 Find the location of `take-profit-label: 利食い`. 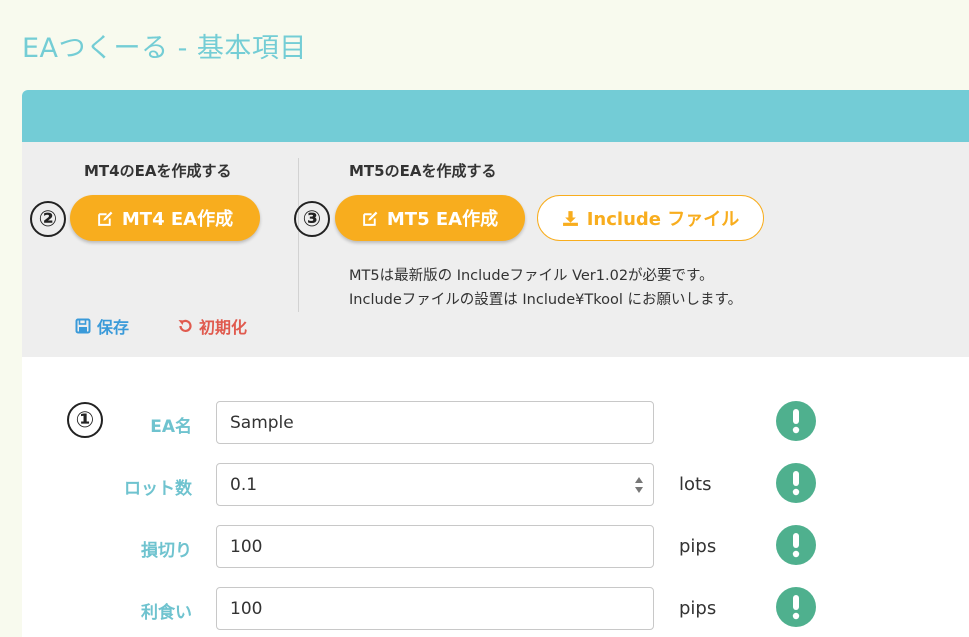

take-profit-label: 利食い is located at coordinates (166, 613).